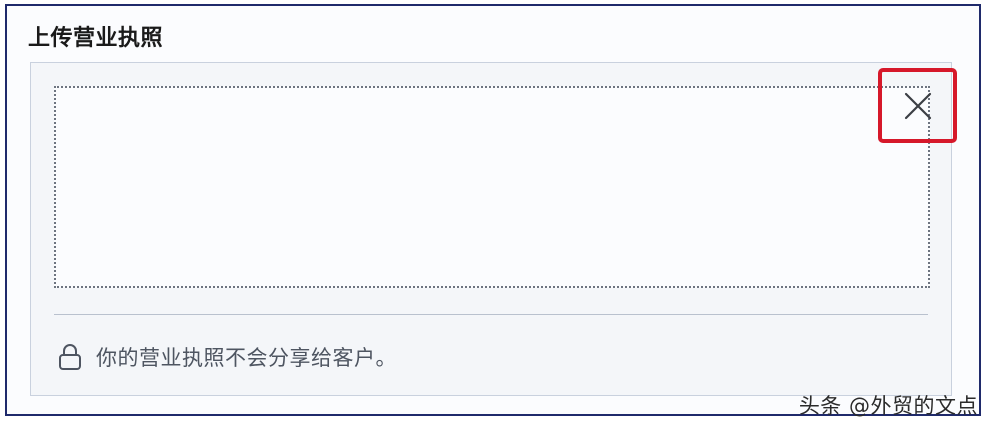 The width and height of the screenshot is (990, 428). I want to click on watermark: 头条 @外贸的文点, so click(888, 406).